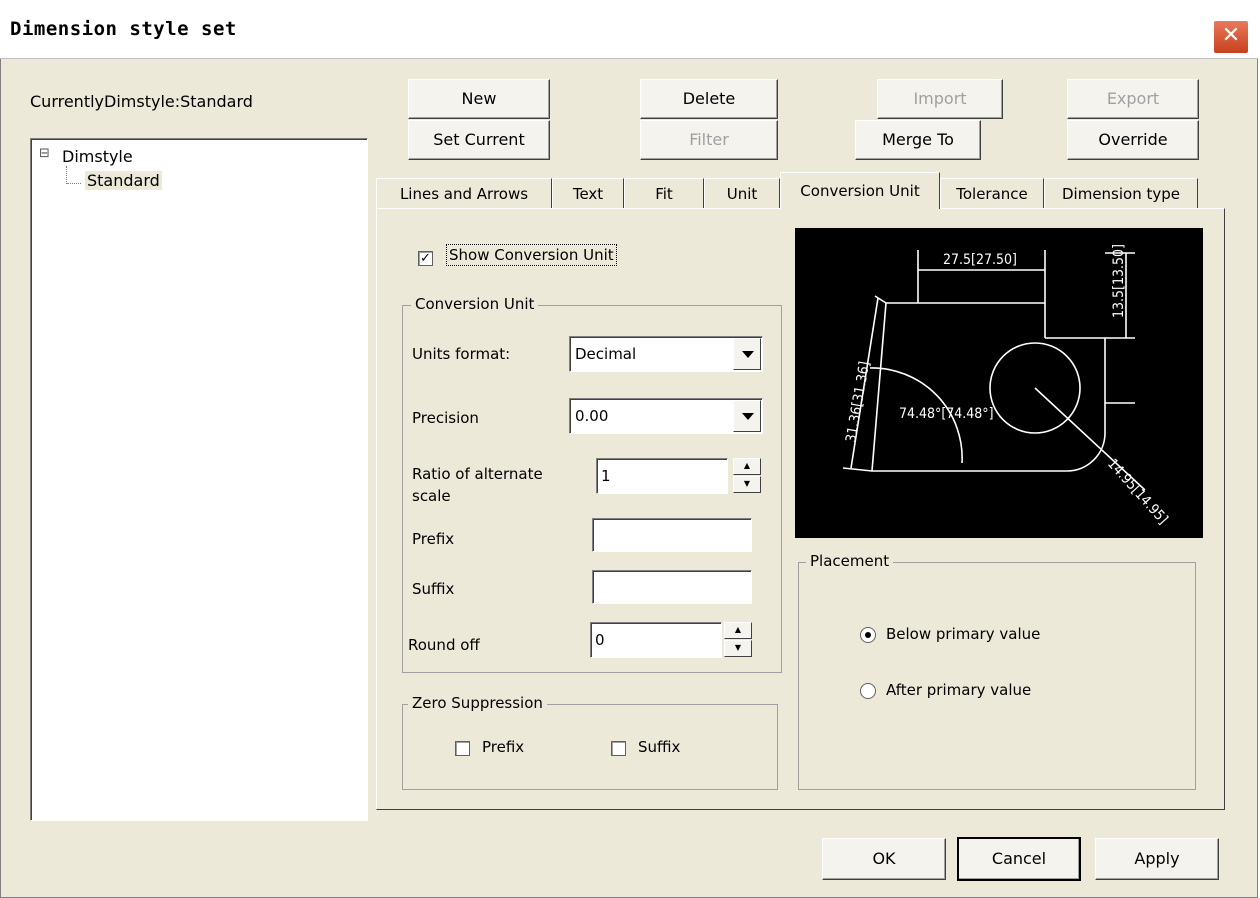 The image size is (1260, 898). I want to click on round-off-spinner: ▲ ▼, so click(738, 640).